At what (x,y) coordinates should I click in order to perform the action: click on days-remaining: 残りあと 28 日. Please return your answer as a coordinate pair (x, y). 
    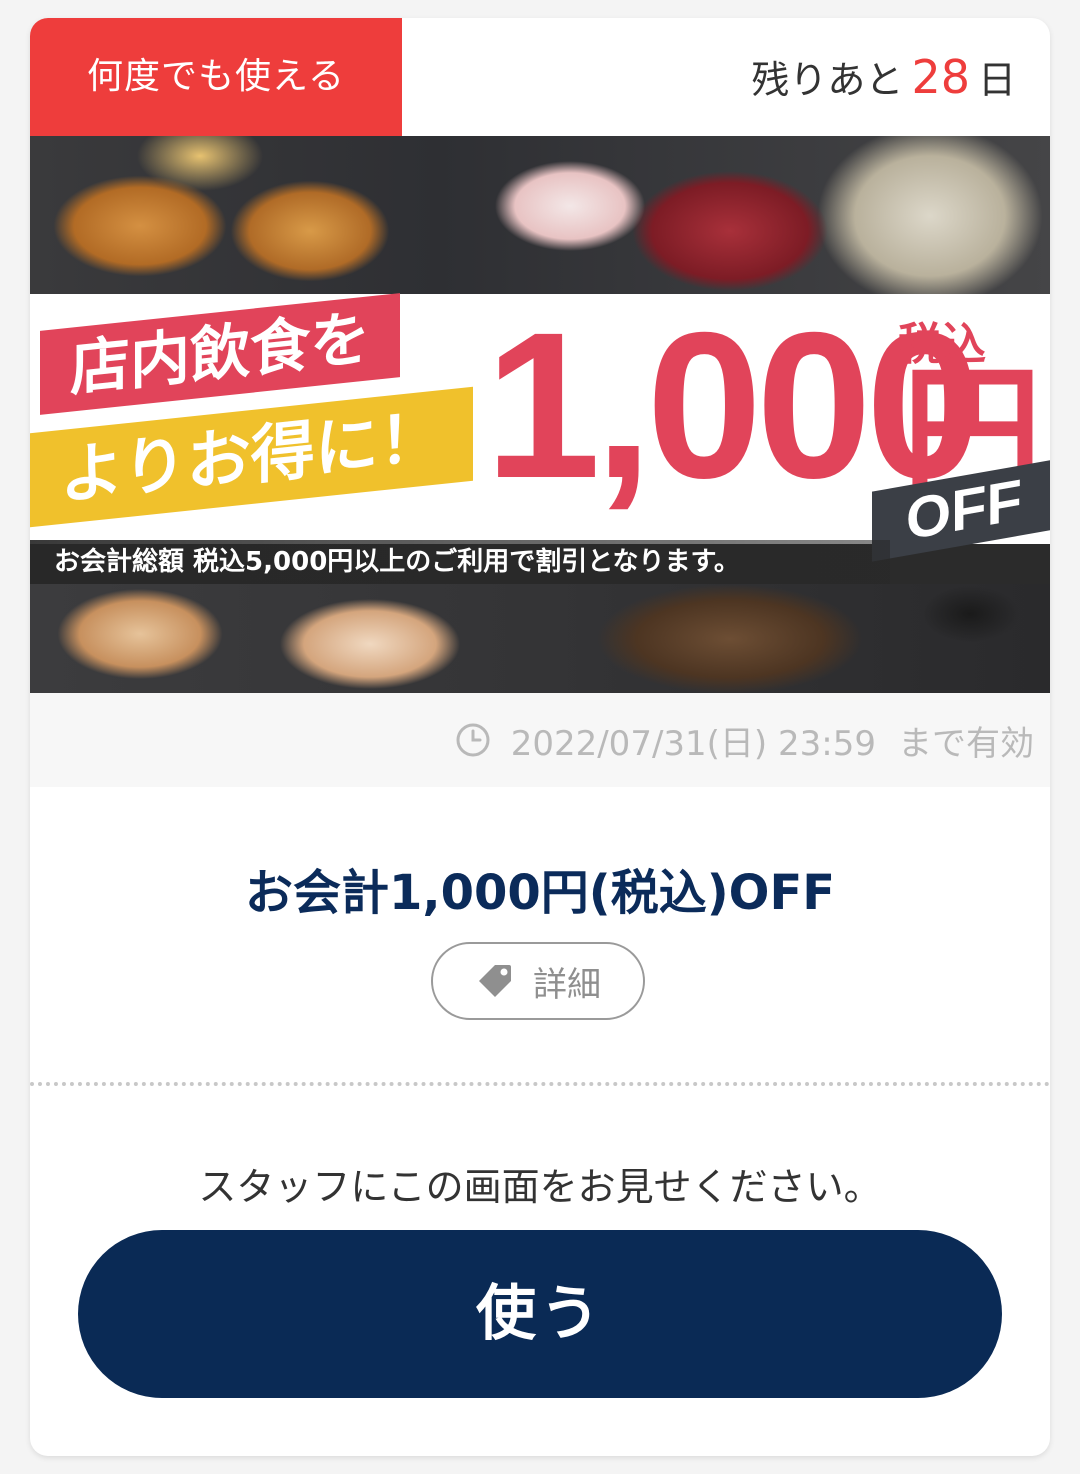
    Looking at the image, I should click on (883, 77).